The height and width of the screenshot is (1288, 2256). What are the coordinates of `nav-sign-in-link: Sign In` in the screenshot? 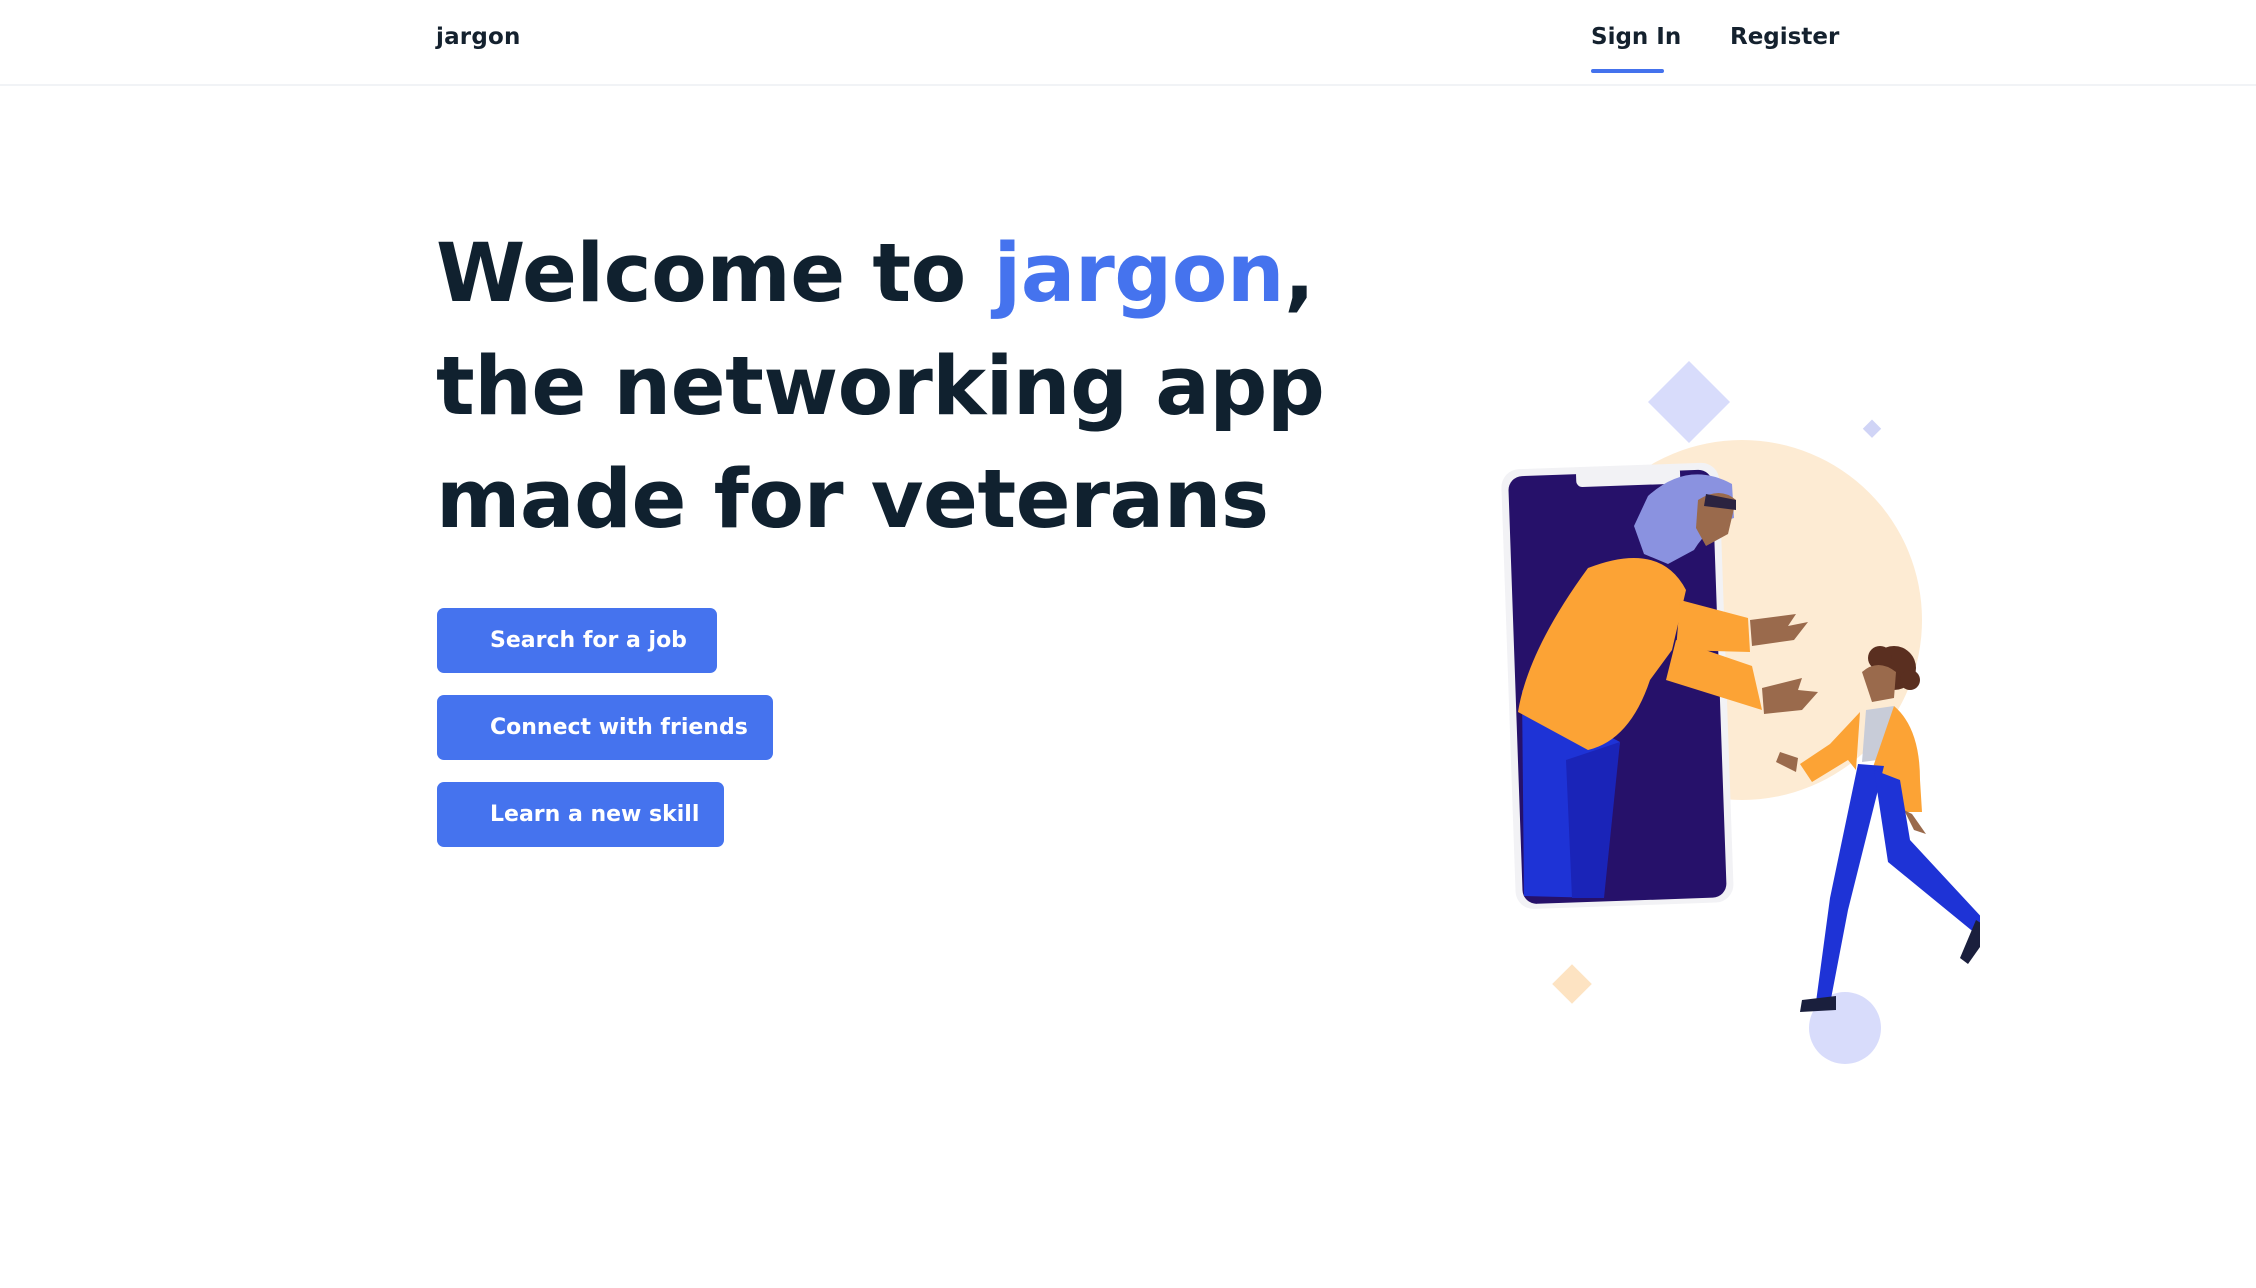 It's located at (1636, 37).